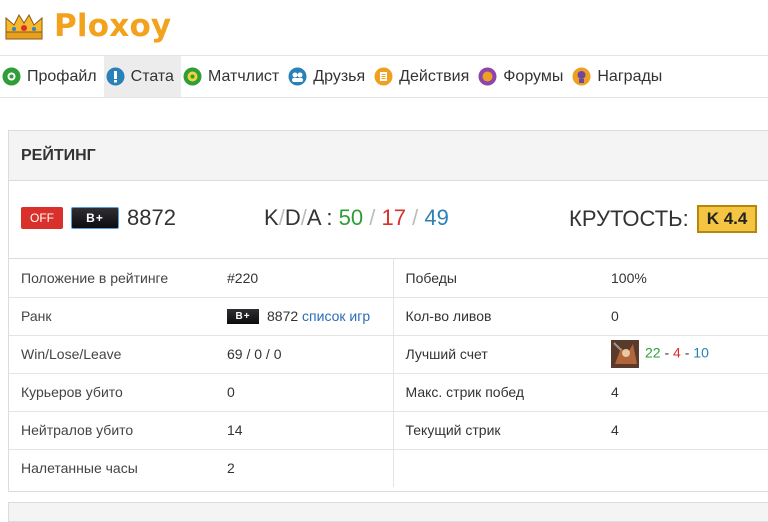 This screenshot has height=522, width=768. I want to click on stat-value: 14, so click(304, 430).